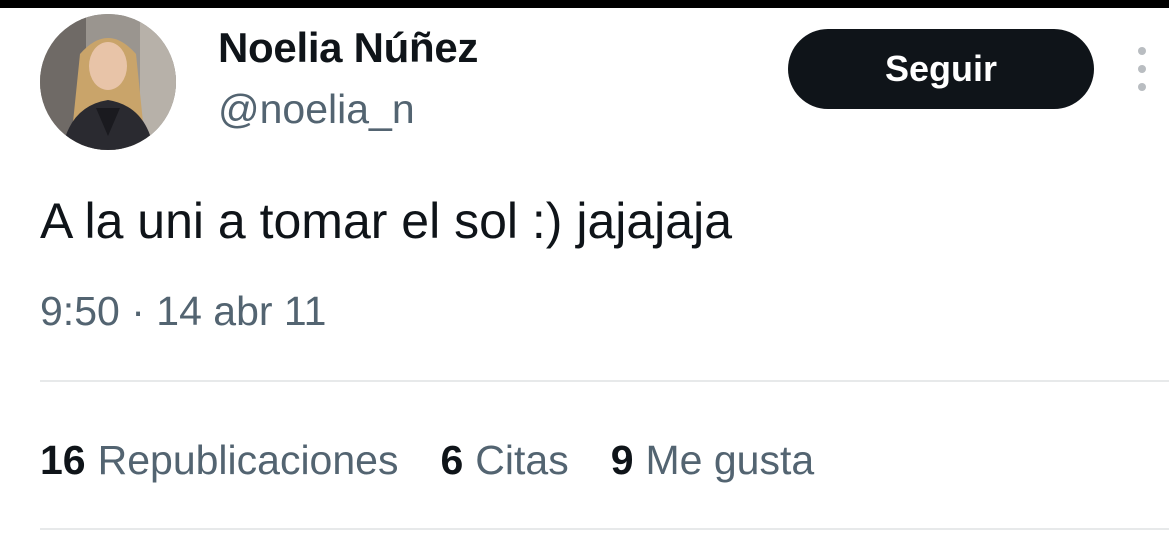  What do you see at coordinates (584, 4) in the screenshot?
I see `top-edge-bar` at bounding box center [584, 4].